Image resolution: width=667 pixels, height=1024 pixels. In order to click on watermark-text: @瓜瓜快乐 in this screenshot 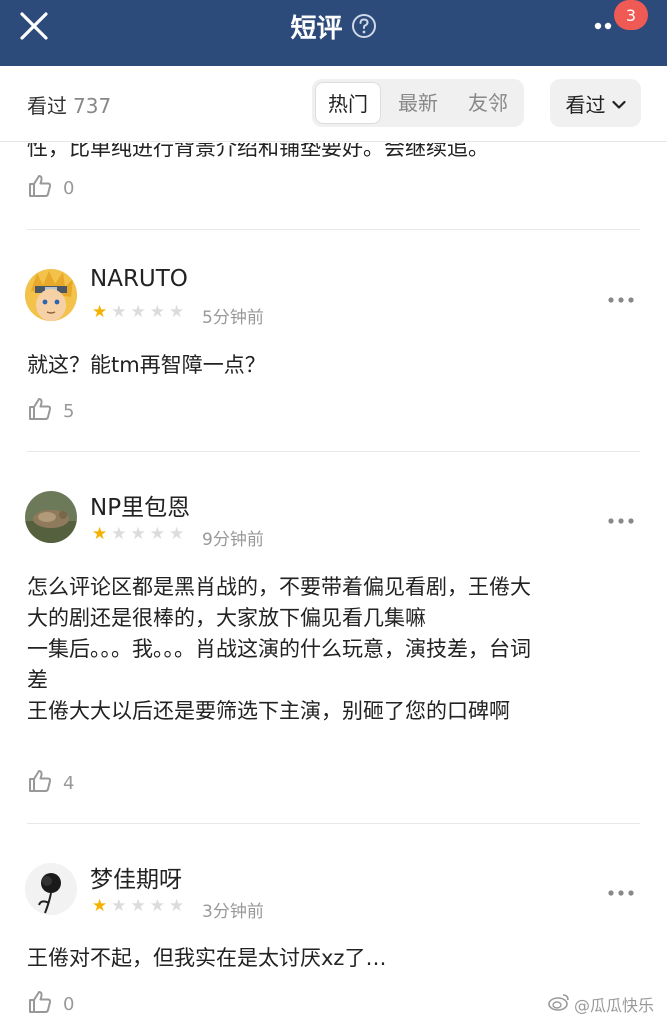, I will do `click(614, 1005)`.